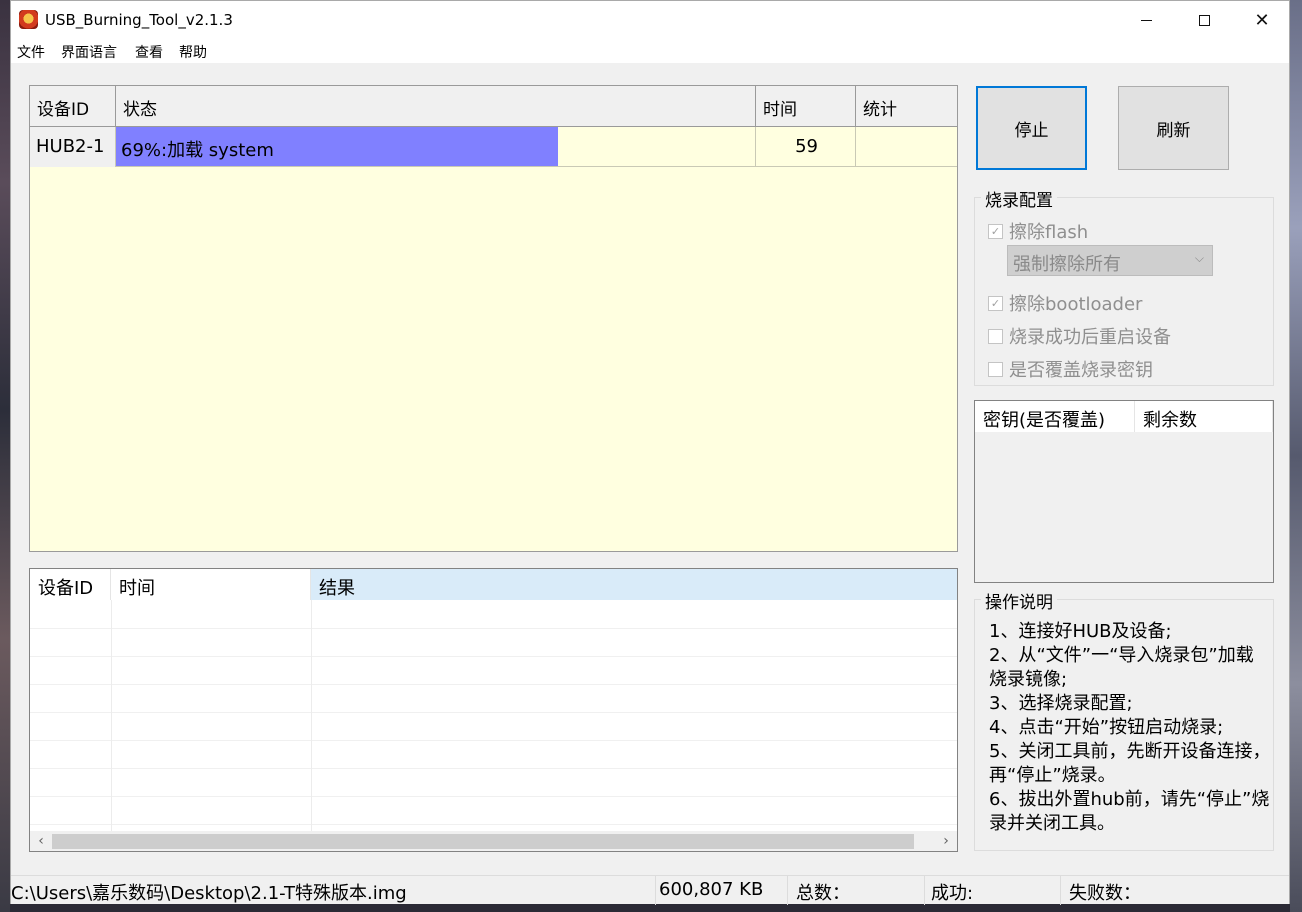 The width and height of the screenshot is (1302, 912). What do you see at coordinates (650, 20) in the screenshot?
I see `title-bar: USB_Burning_Tool_v2.1.3 ✕` at bounding box center [650, 20].